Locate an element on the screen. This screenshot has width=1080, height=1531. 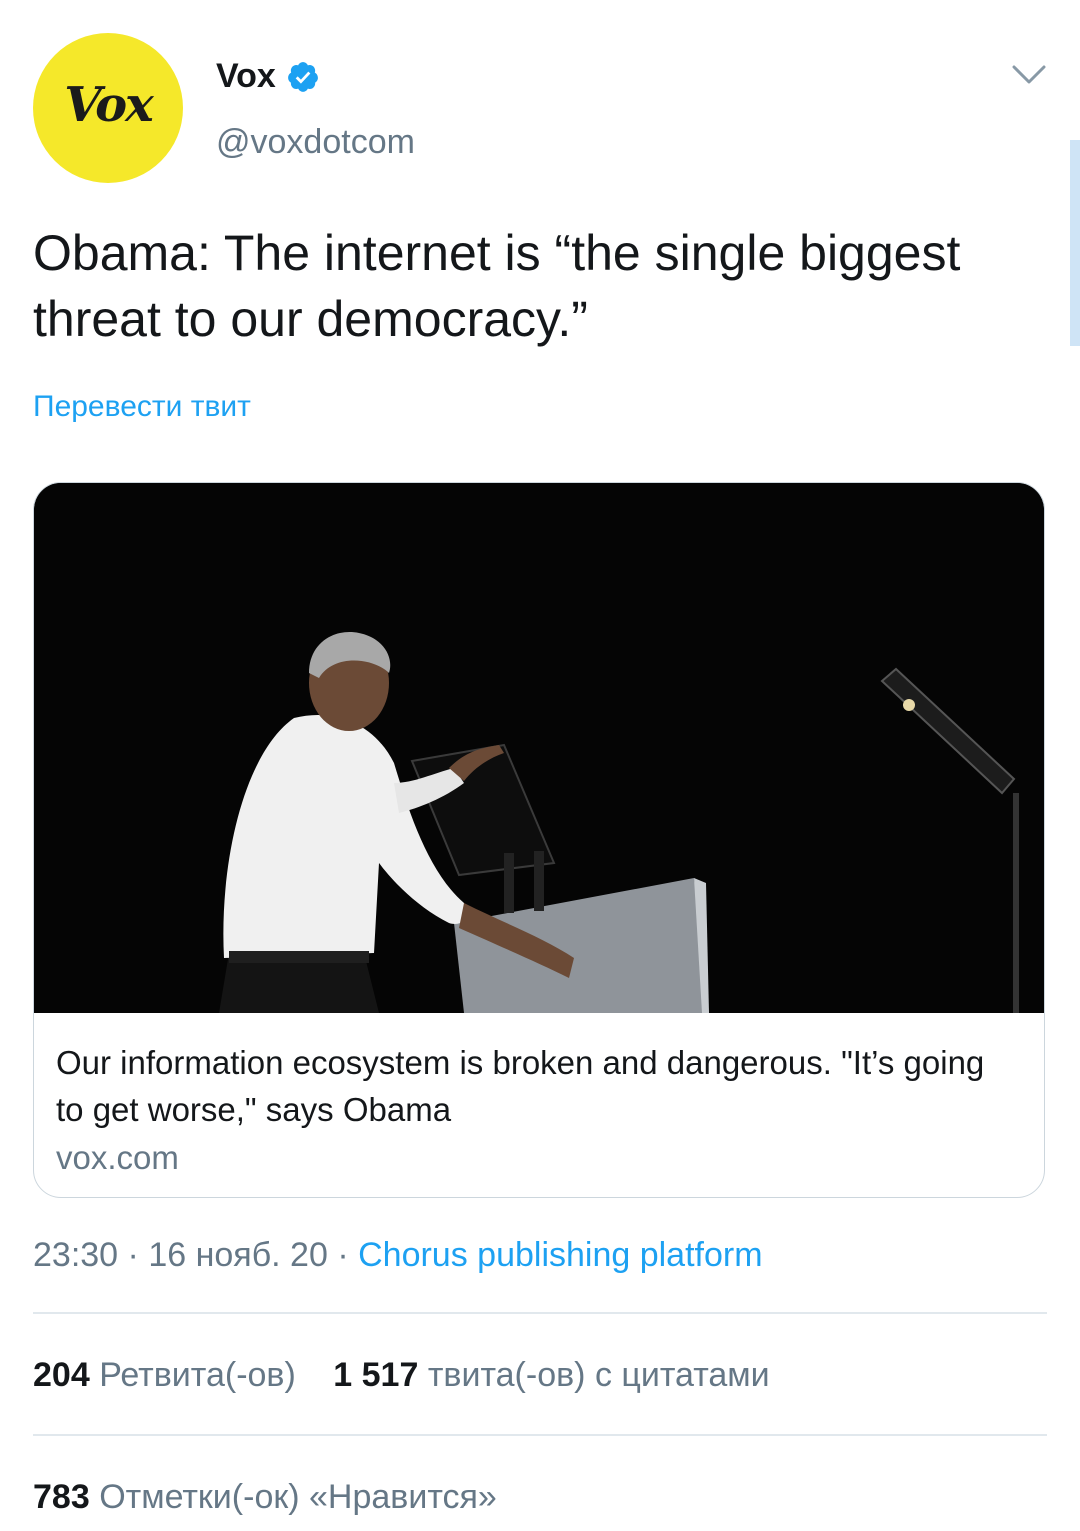
tweet-time: 23:30 is located at coordinates (76, 1255).